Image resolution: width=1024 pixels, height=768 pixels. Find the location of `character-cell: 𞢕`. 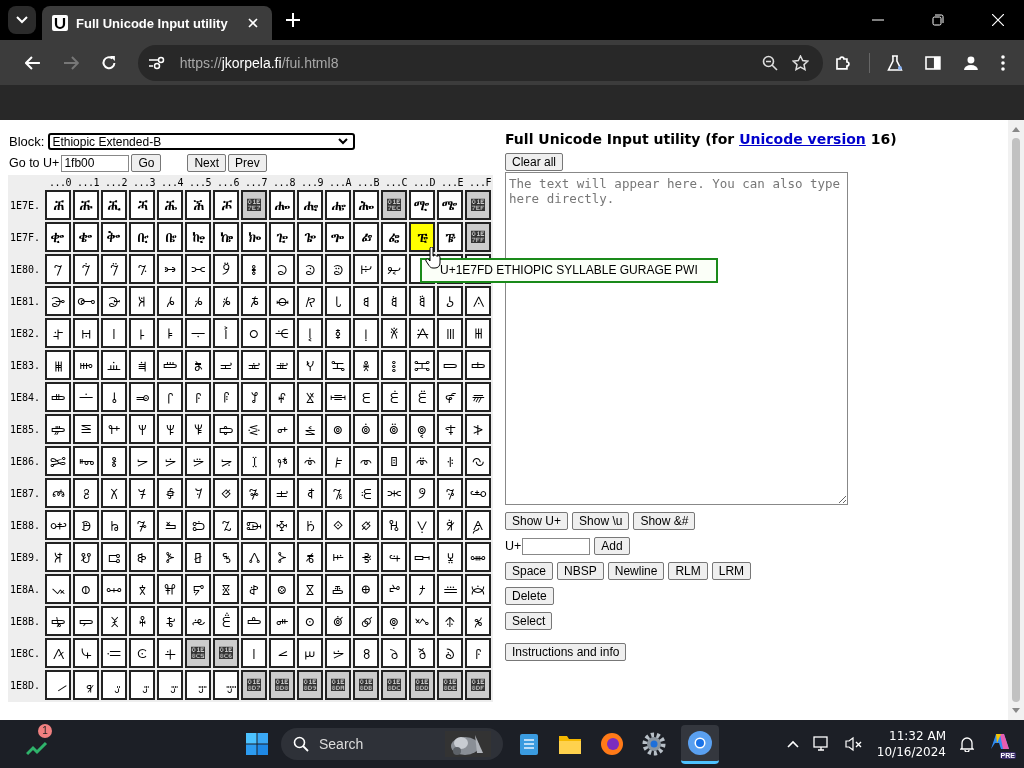

character-cell: 𞢕 is located at coordinates (198, 557).